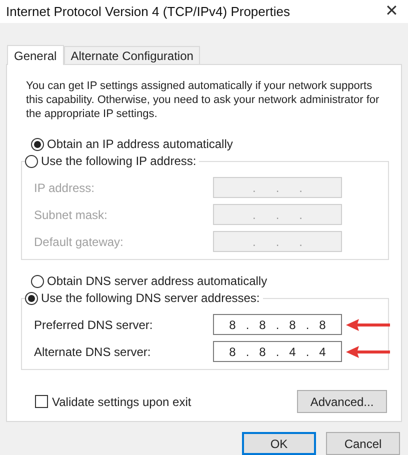  Describe the element at coordinates (140, 145) in the screenshot. I see `radio-label: Obtain an IP address automatically` at that location.